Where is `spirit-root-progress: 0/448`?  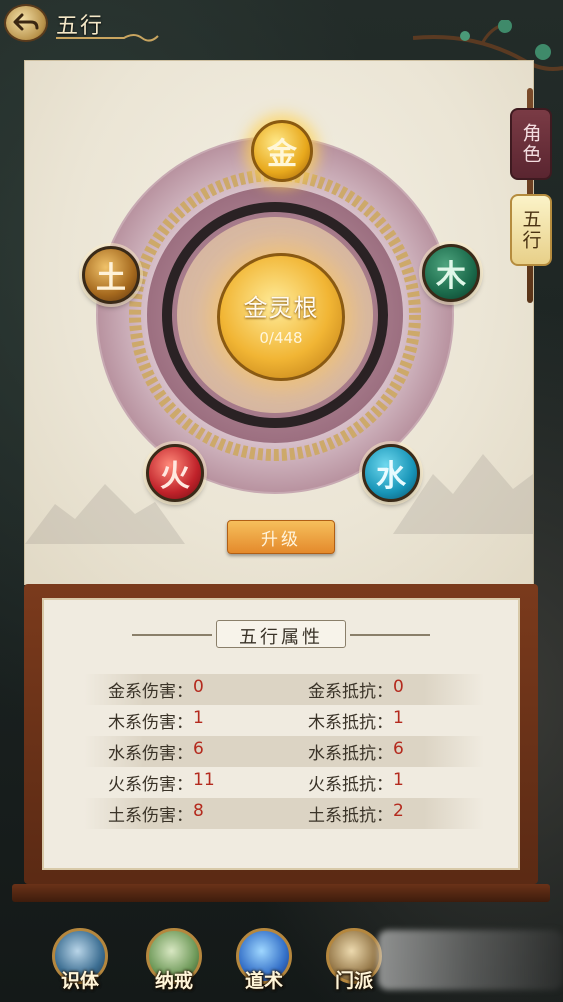 spirit-root-progress: 0/448 is located at coordinates (281, 337).